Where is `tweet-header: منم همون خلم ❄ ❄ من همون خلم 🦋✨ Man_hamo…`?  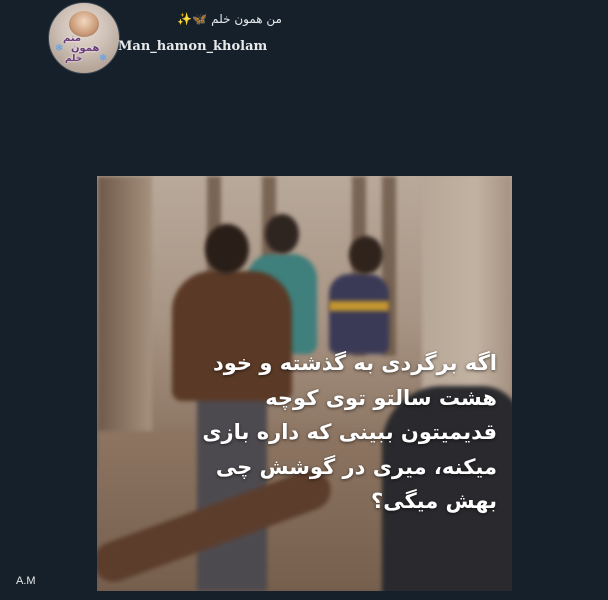
tweet-header: منم همون خلم ❄ ❄ من همون خلم 🦋✨ Man_hamo… is located at coordinates (178, 38).